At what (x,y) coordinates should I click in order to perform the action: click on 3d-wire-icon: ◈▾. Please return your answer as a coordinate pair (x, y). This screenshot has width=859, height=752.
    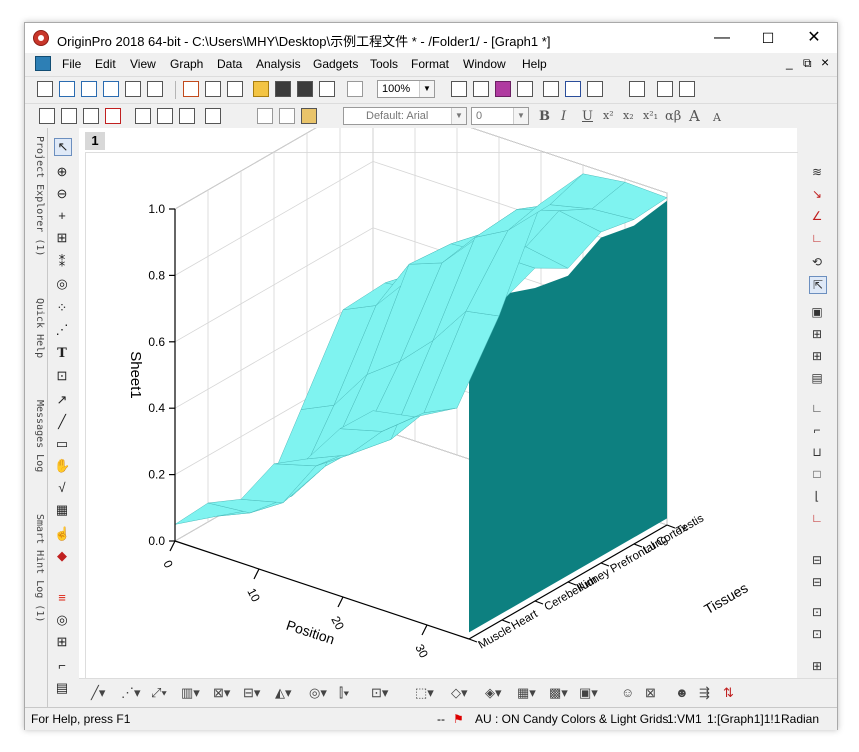
    Looking at the image, I should click on (493, 693).